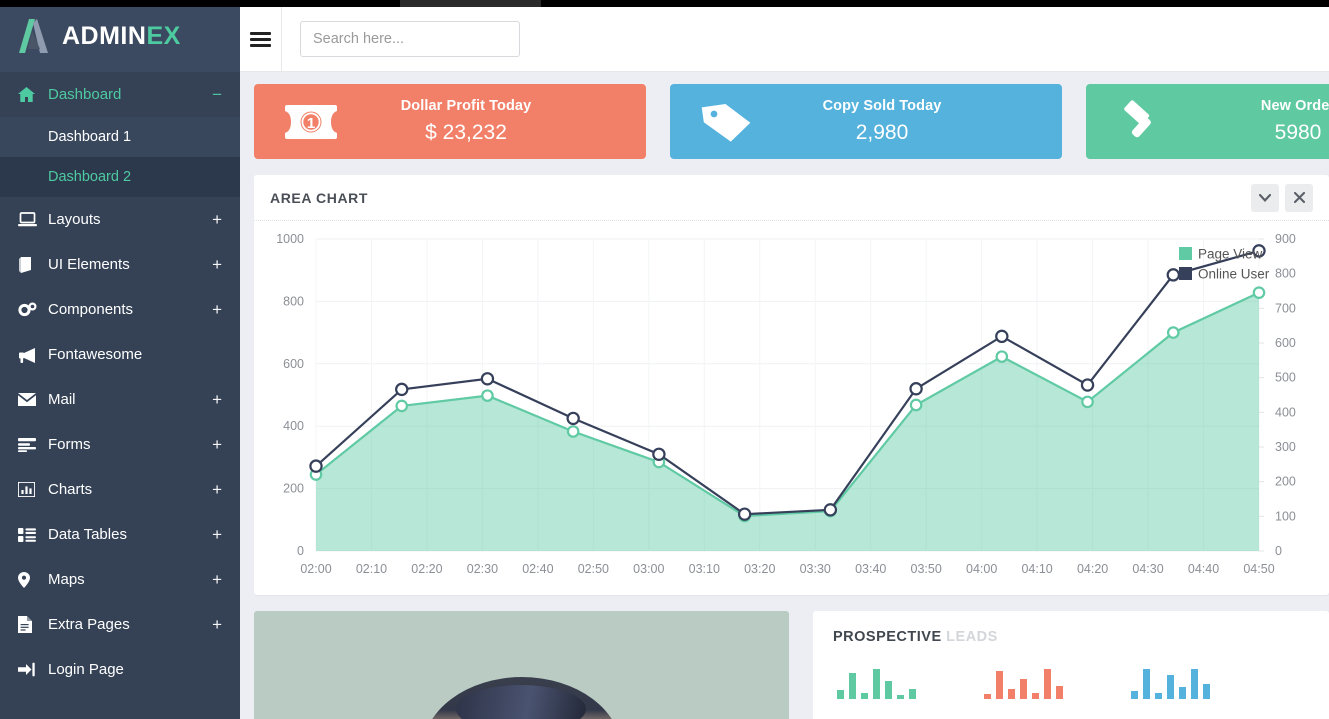  What do you see at coordinates (31, 219) in the screenshot?
I see `laptop-icon` at bounding box center [31, 219].